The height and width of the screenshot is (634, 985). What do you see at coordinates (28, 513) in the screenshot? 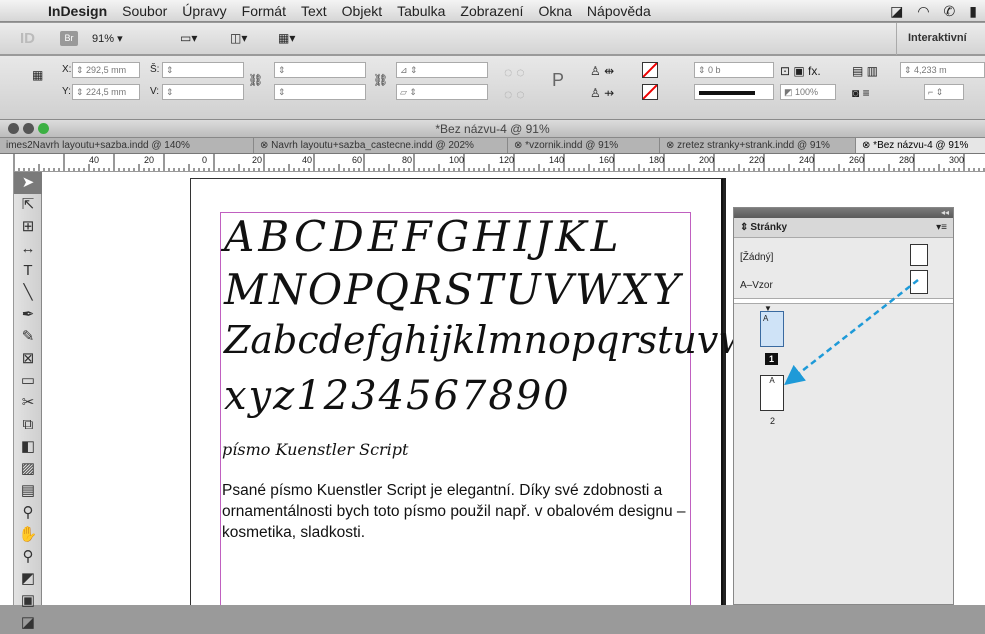
I see `eyedropper-tool-icon: ⚲` at bounding box center [28, 513].